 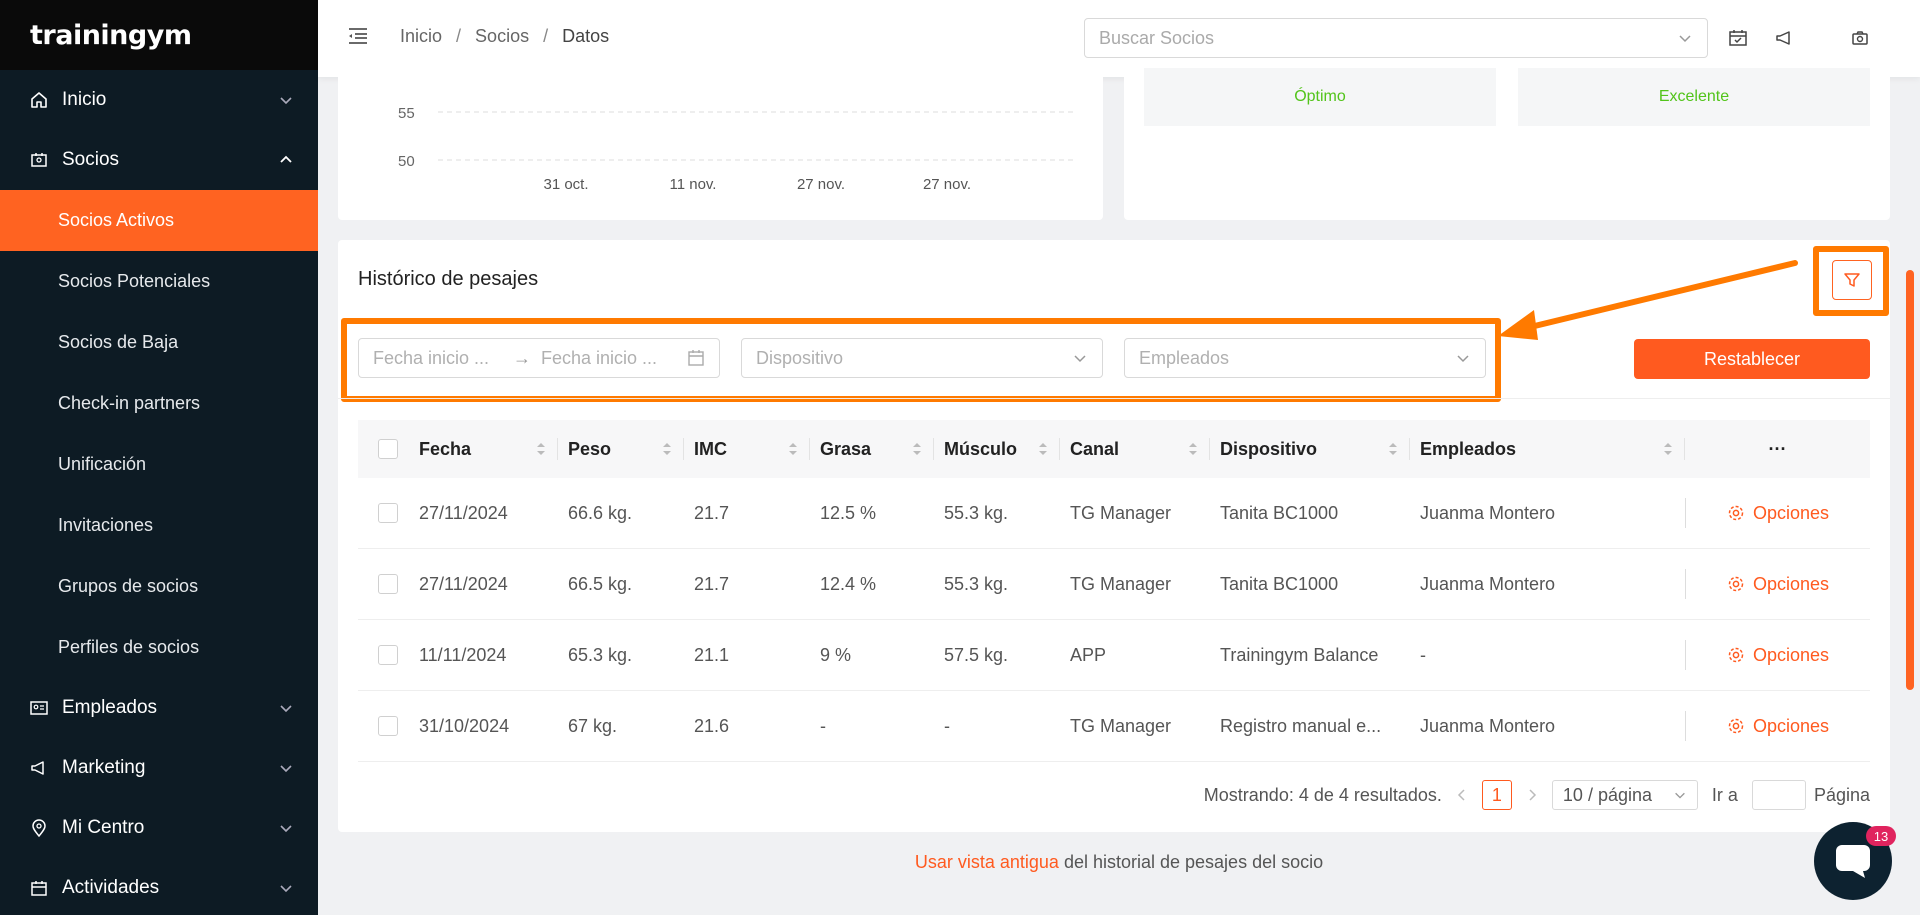 What do you see at coordinates (1778, 795) in the screenshot?
I see `goto-page-input` at bounding box center [1778, 795].